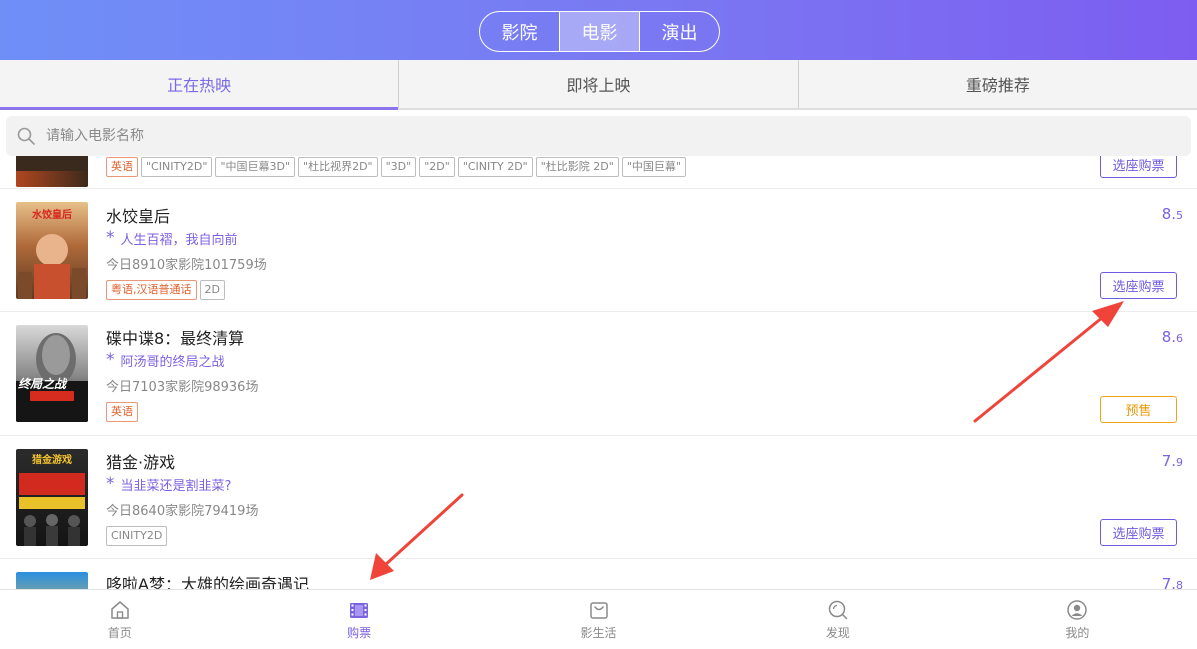 The height and width of the screenshot is (649, 1197). Describe the element at coordinates (119, 609) in the screenshot. I see `home-icon` at that location.